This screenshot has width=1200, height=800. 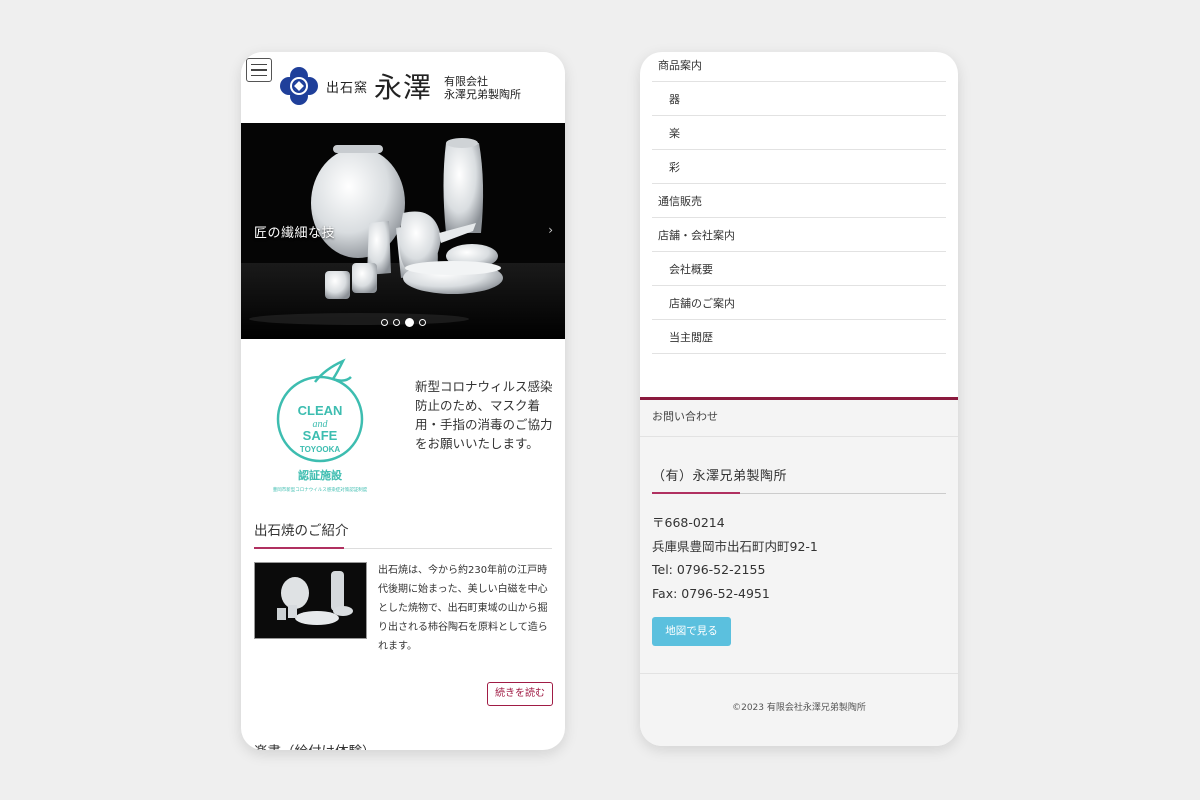 I want to click on menu-item-mail-order: 通信販売, so click(x=799, y=201).